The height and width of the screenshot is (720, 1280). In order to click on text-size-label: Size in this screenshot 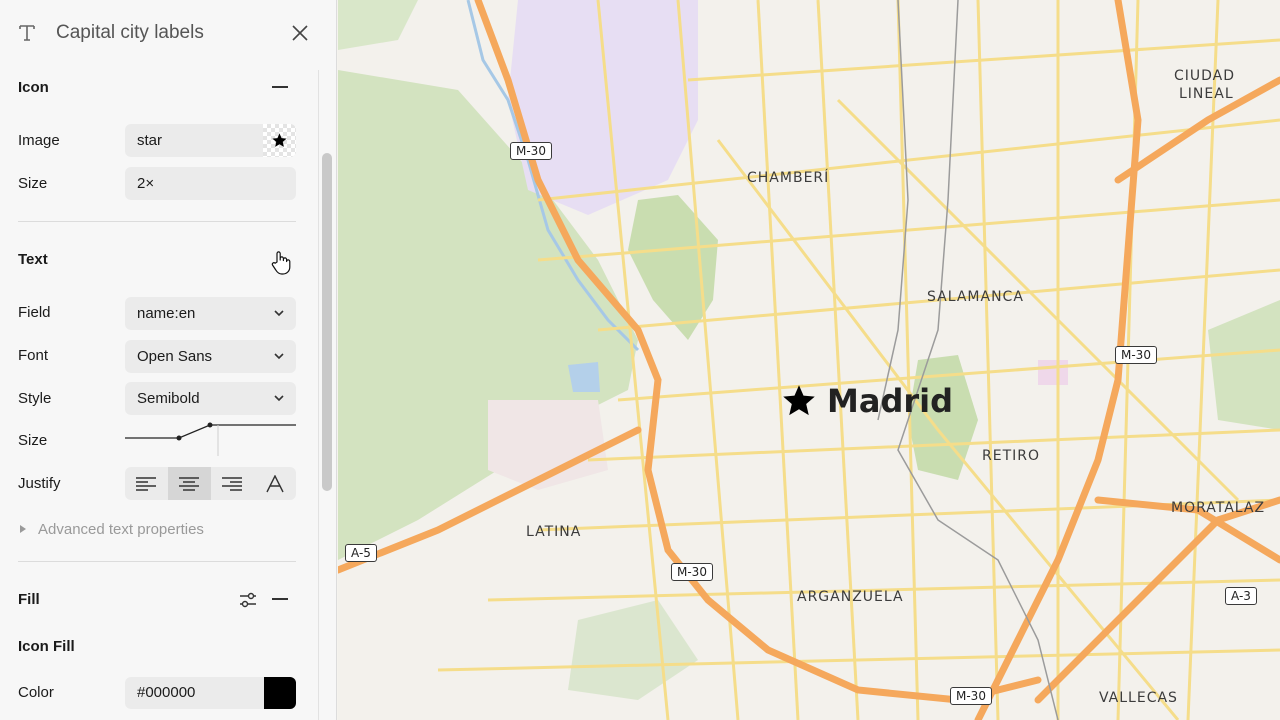, I will do `click(33, 440)`.